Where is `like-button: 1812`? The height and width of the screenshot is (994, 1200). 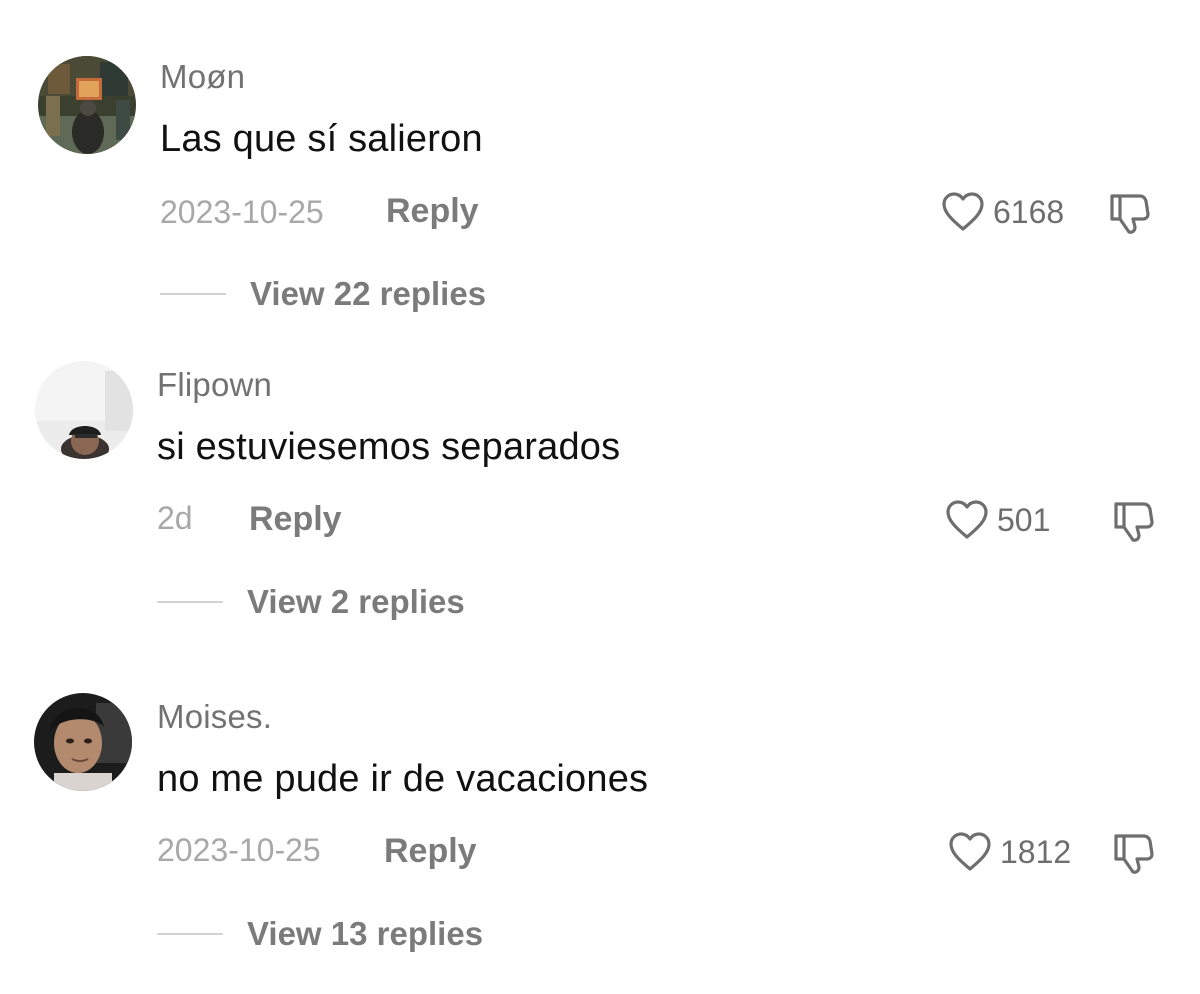 like-button: 1812 is located at coordinates (1009, 852).